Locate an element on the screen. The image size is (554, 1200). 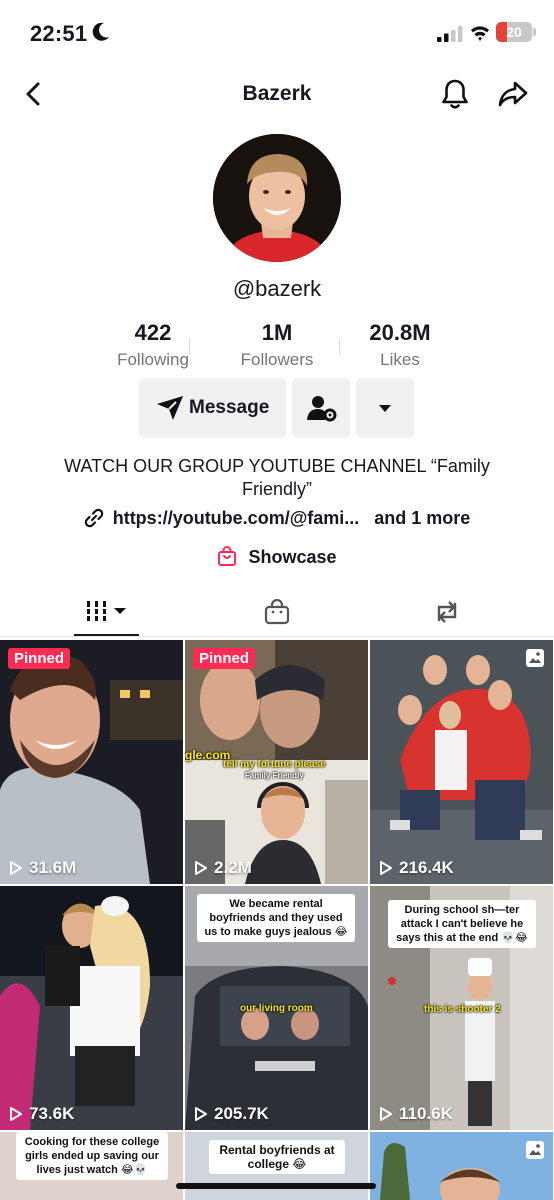
view-count: 31.6M is located at coordinates (42, 868).